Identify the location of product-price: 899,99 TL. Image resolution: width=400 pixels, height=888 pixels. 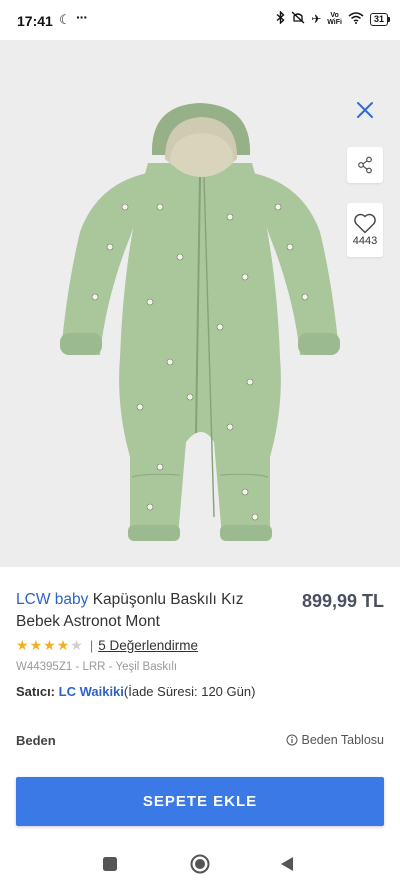
(342, 601).